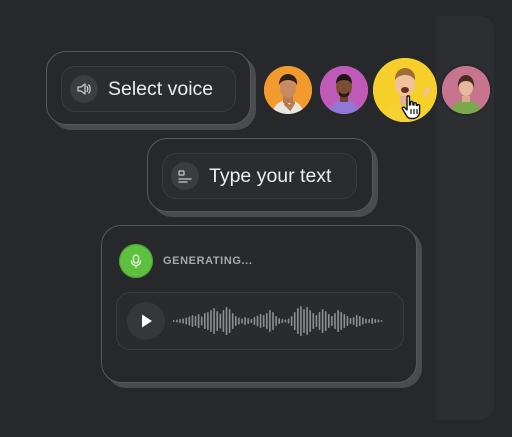 This screenshot has width=512, height=437. What do you see at coordinates (412, 107) in the screenshot?
I see `hand-cursor-icon` at bounding box center [412, 107].